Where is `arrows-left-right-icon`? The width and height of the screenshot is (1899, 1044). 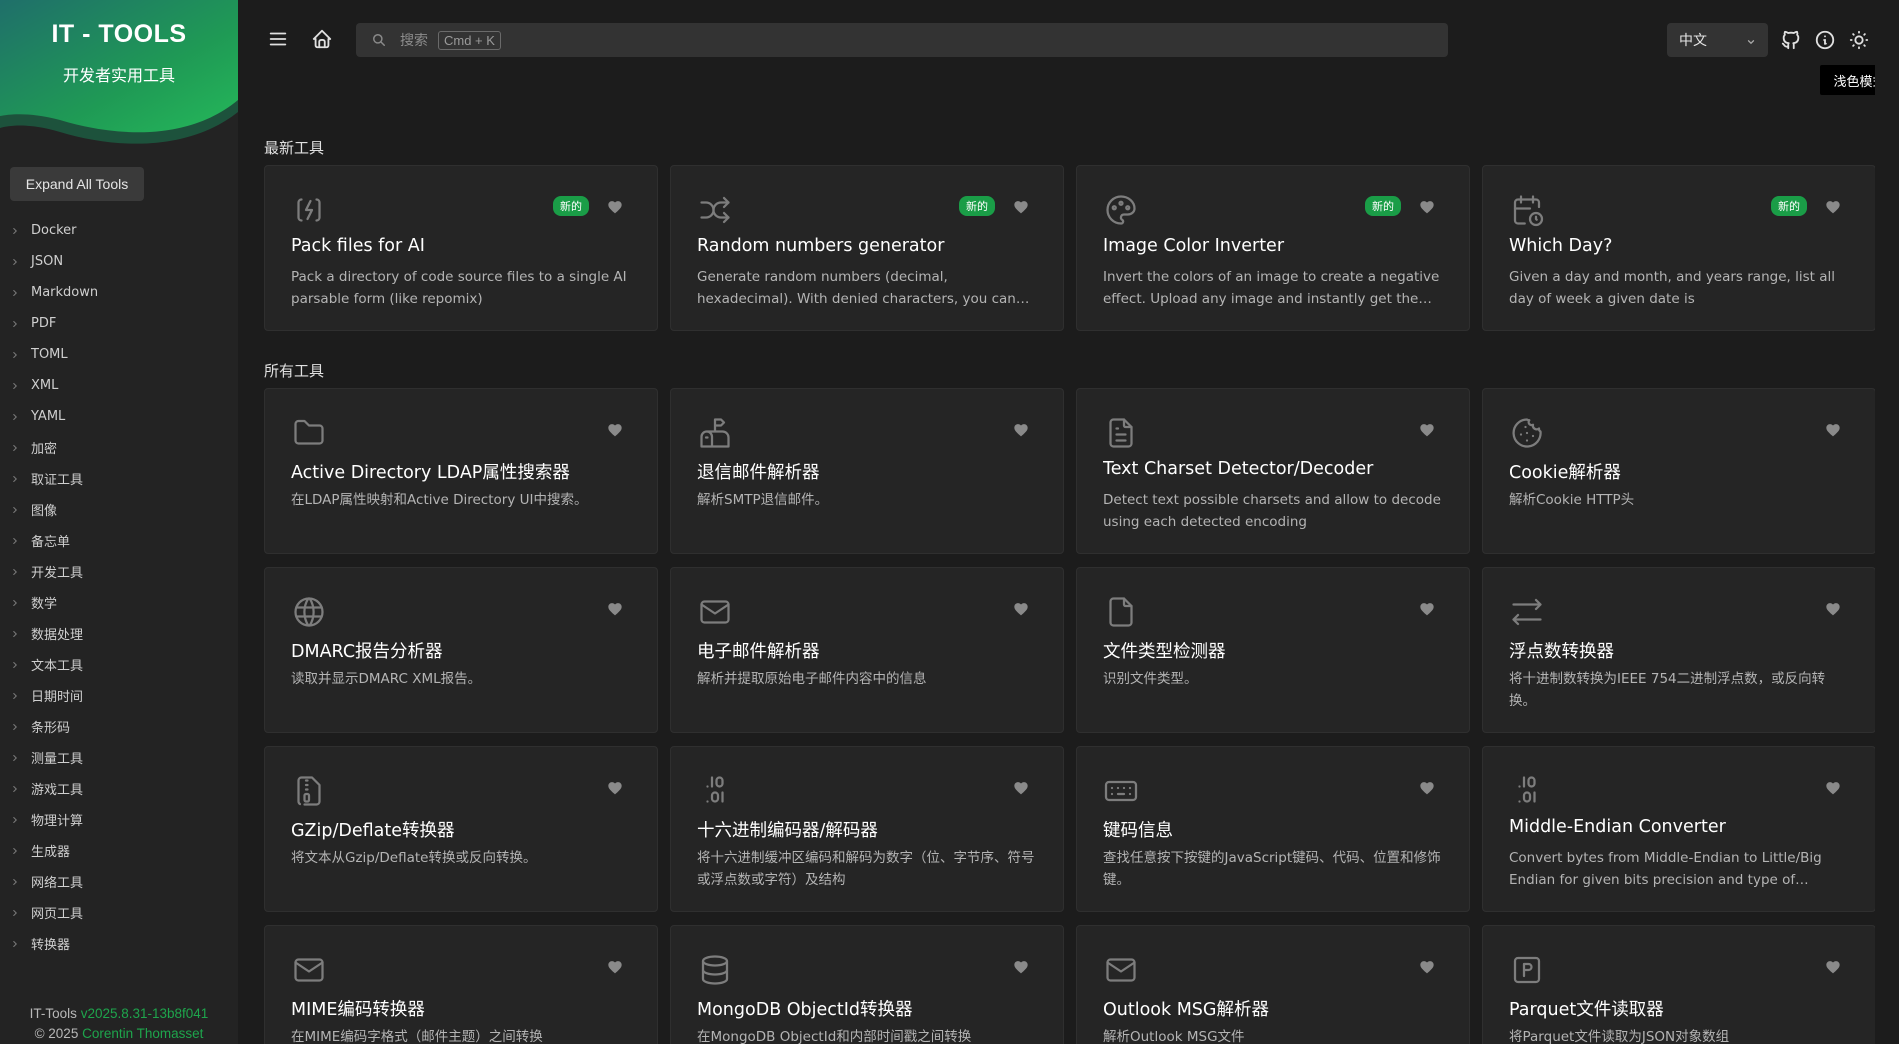 arrows-left-right-icon is located at coordinates (1527, 612).